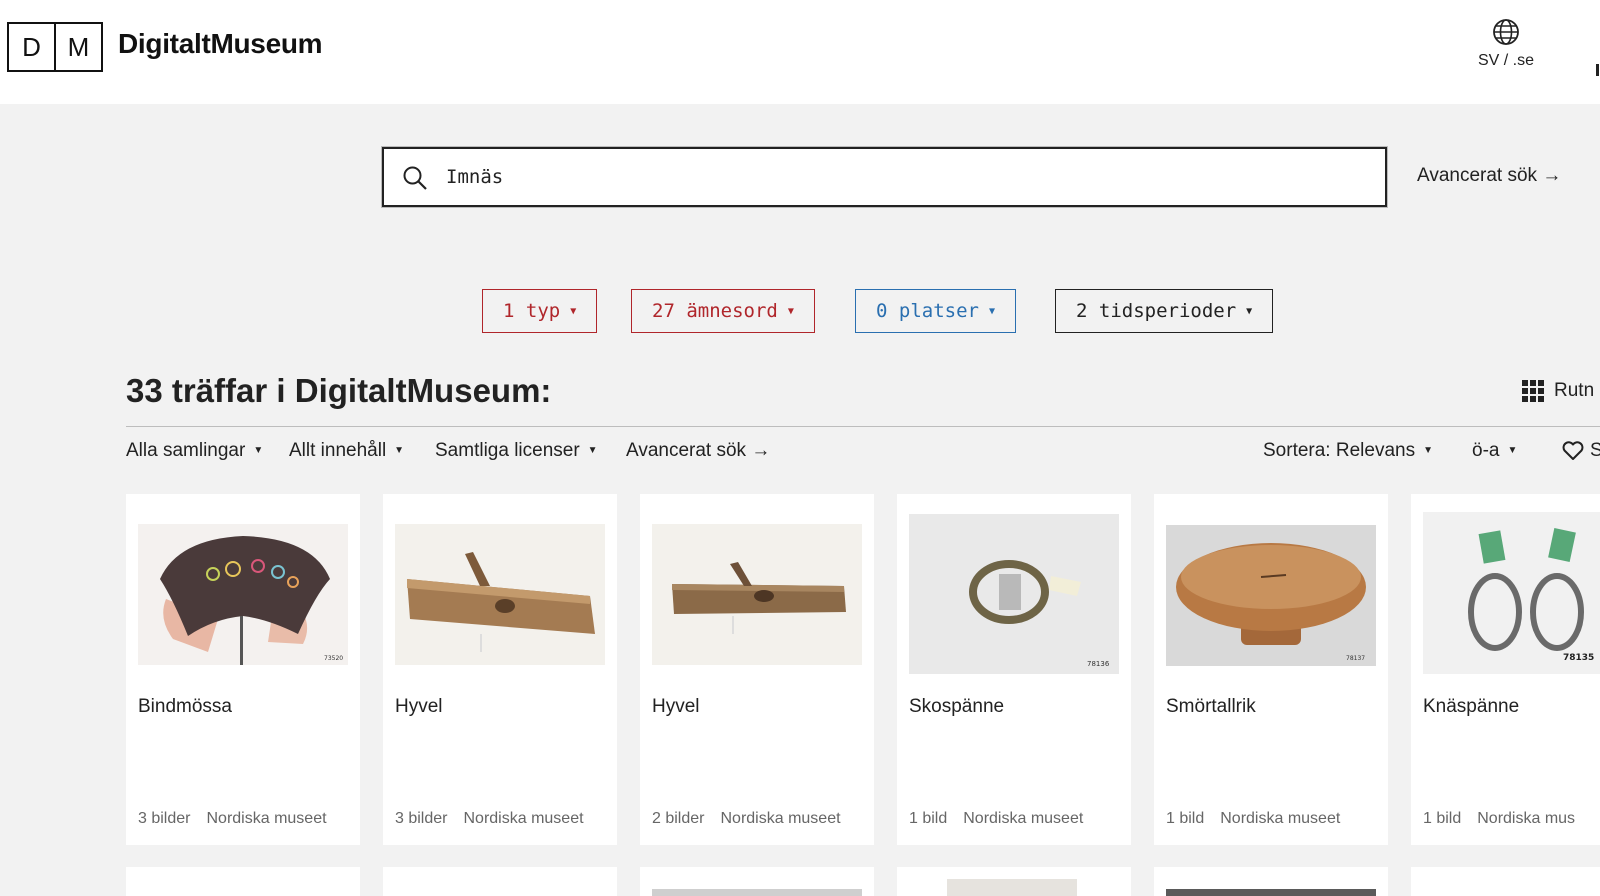 The image size is (1600, 896). Describe the element at coordinates (698, 451) in the screenshot. I see `advanced-search-link-2: Avancerat sök →` at that location.